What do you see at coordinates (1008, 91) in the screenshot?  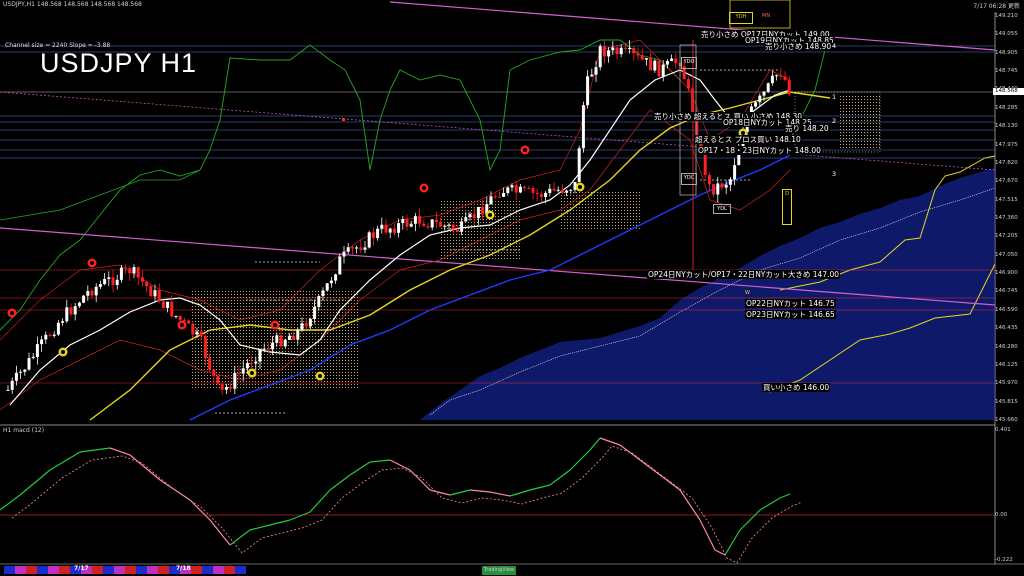 I see `current-price-label: 148.568` at bounding box center [1008, 91].